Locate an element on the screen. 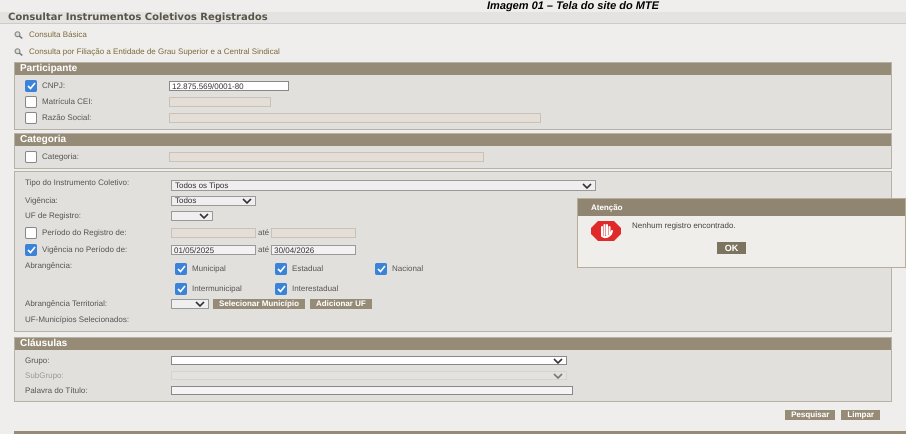  region-select is located at coordinates (190, 304).